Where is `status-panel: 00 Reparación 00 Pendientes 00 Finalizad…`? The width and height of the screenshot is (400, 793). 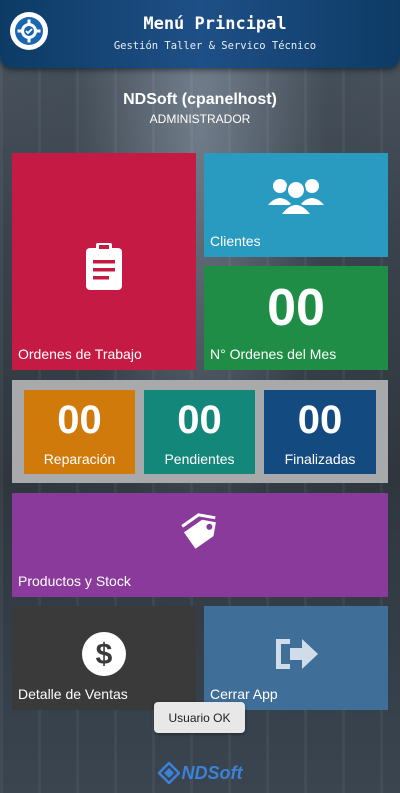 status-panel: 00 Reparación 00 Pendientes 00 Finalizad… is located at coordinates (200, 431).